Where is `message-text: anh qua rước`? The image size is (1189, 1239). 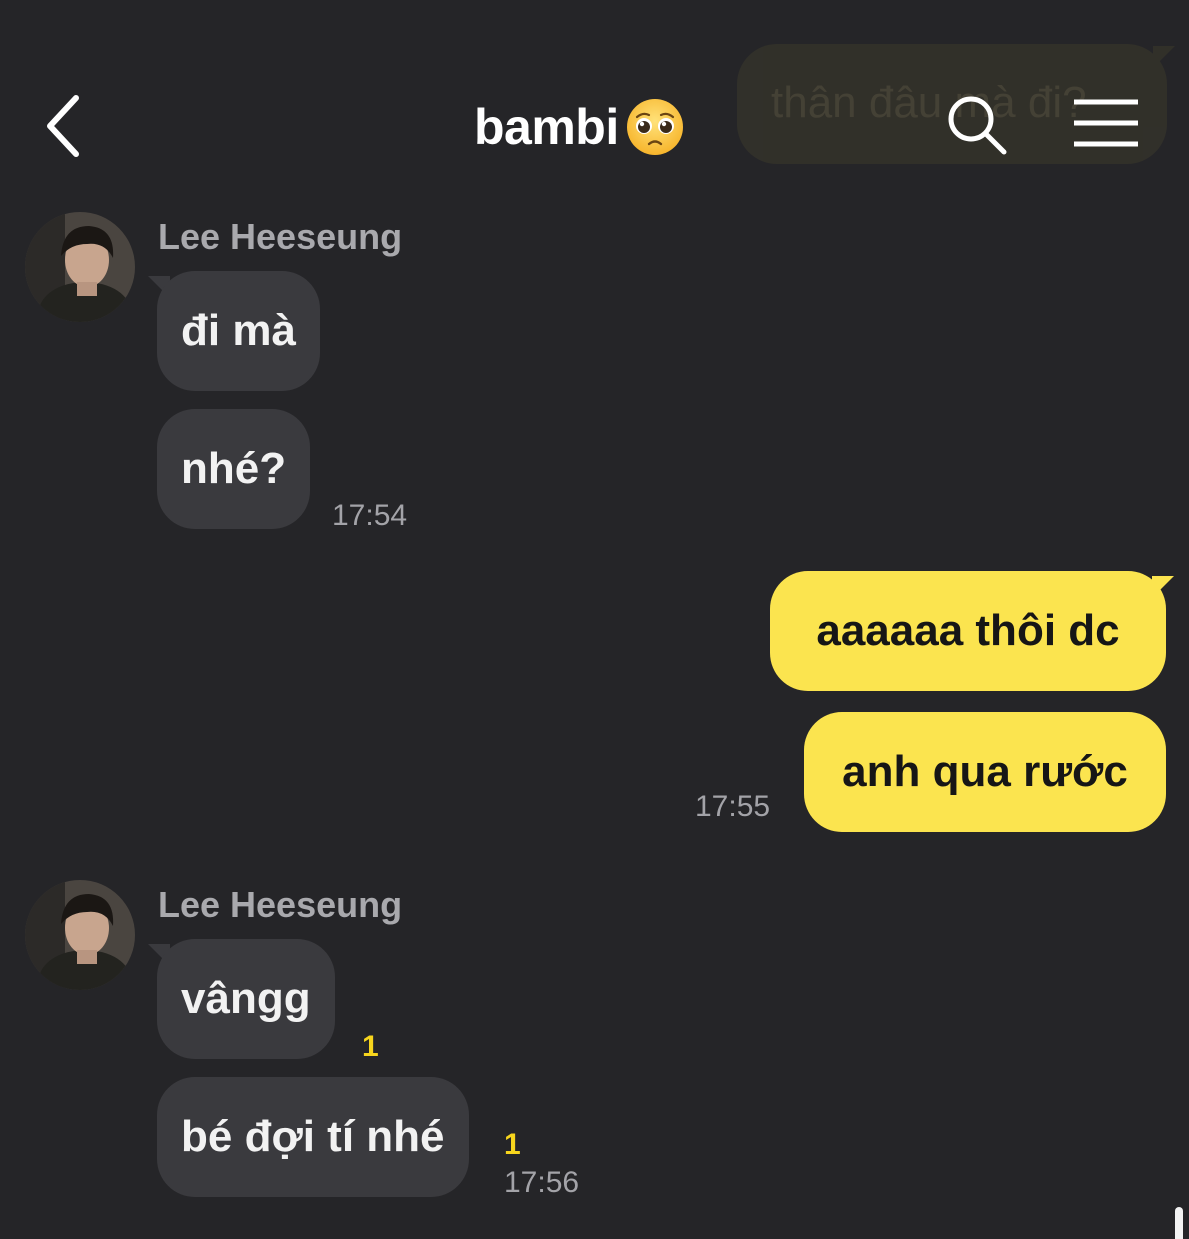
message-text: anh qua rước is located at coordinates (985, 771).